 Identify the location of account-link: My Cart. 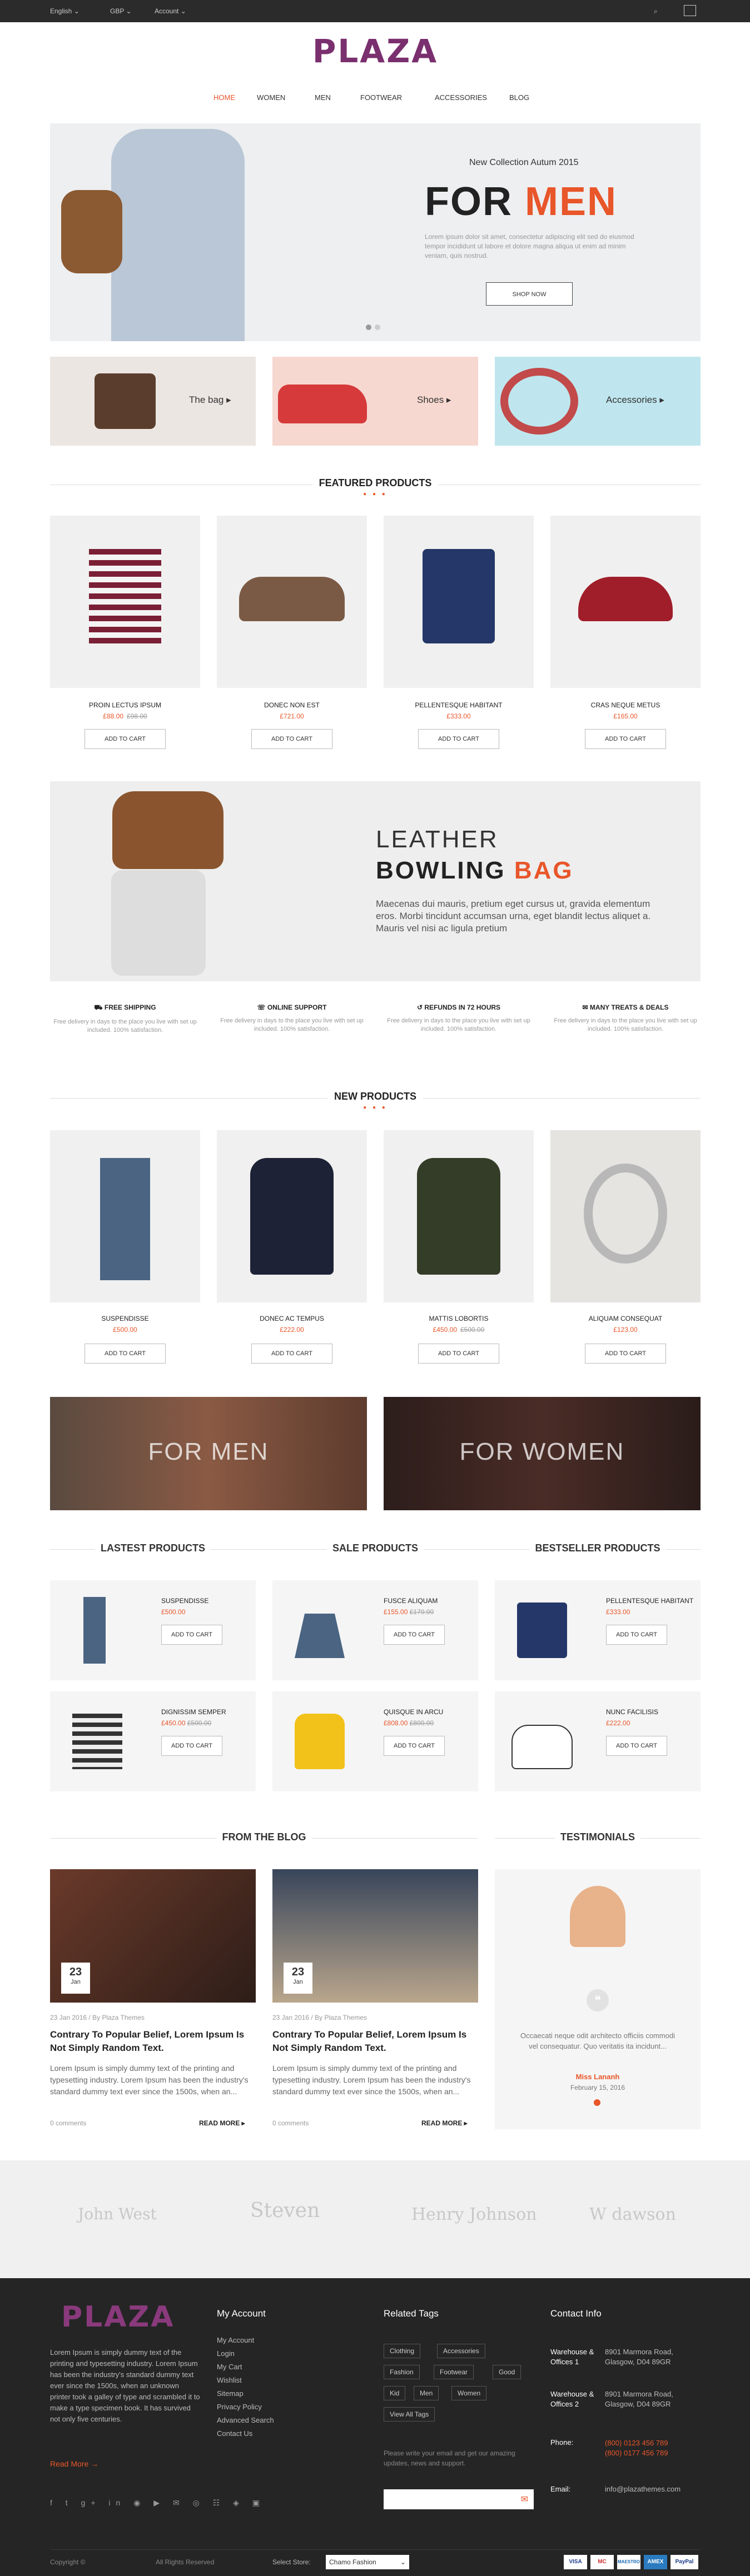
(229, 2367).